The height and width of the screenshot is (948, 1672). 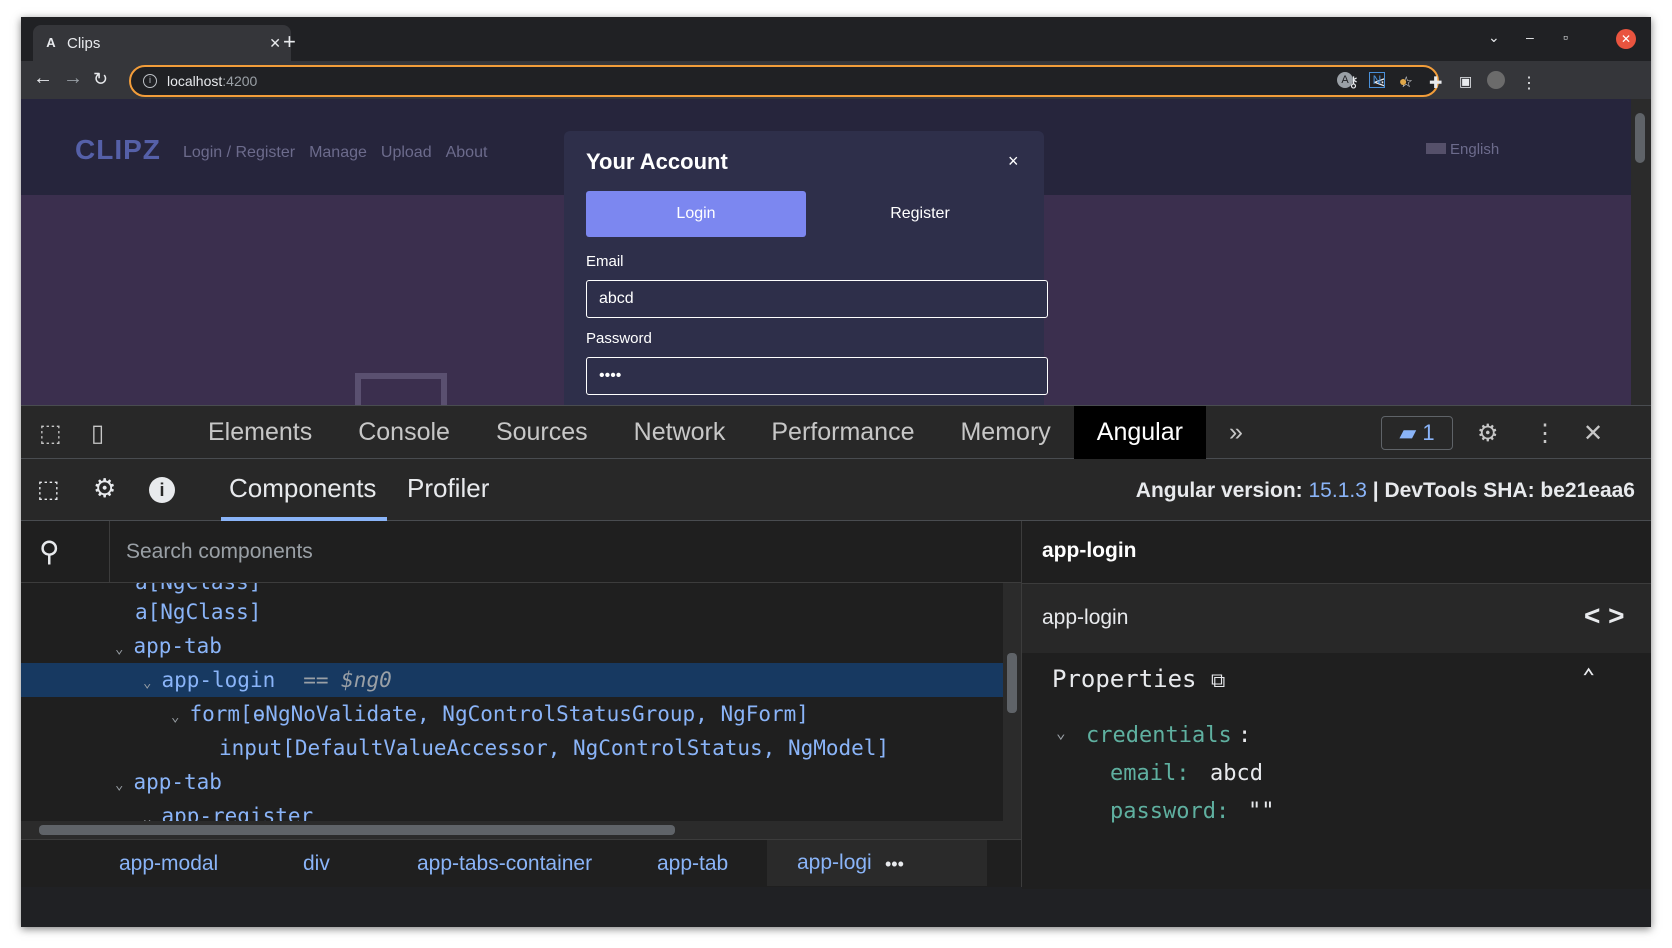 I want to click on search-icon: ⚲, so click(x=49, y=551).